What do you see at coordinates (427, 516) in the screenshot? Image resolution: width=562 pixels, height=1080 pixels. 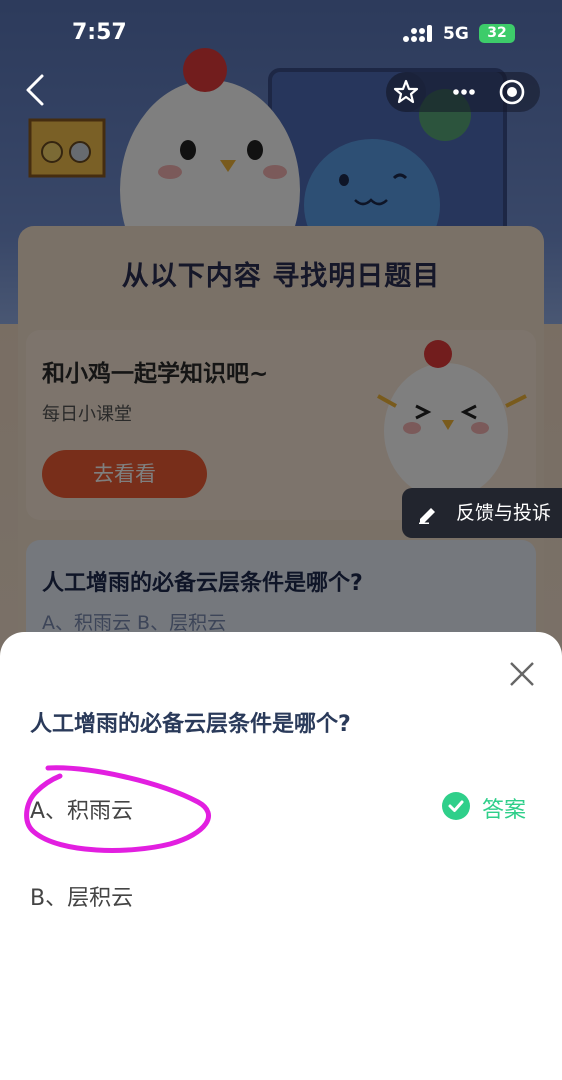 I see `edit-icon` at bounding box center [427, 516].